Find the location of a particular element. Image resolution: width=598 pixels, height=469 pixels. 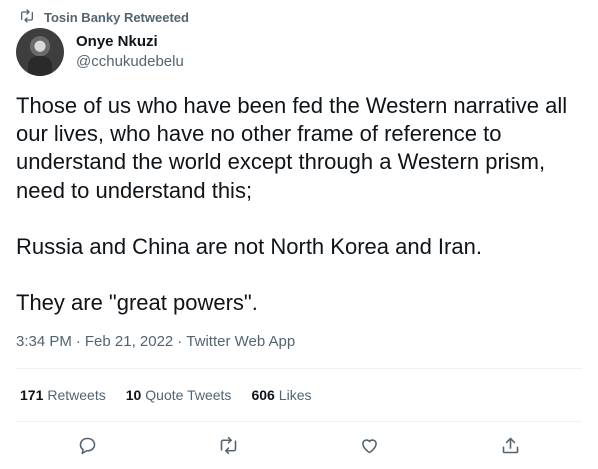

share-button is located at coordinates (510, 445).